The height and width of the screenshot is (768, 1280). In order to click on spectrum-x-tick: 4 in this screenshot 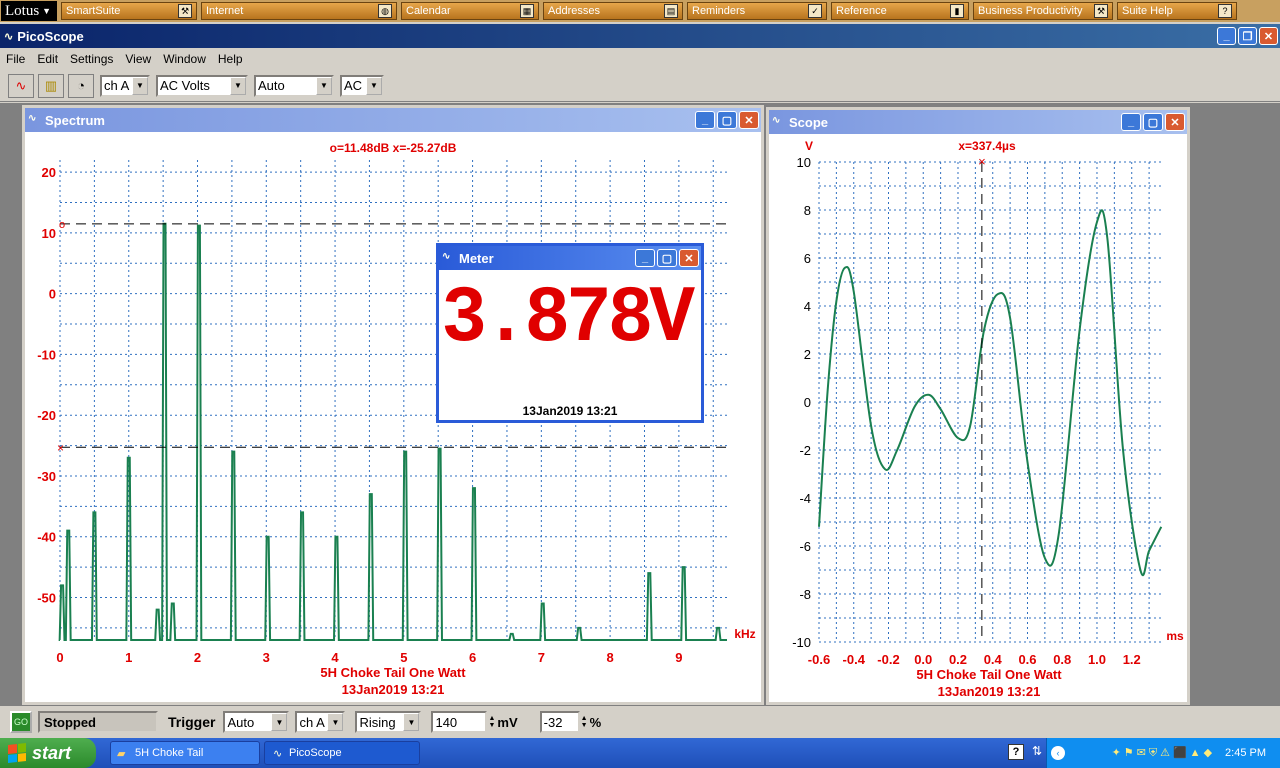, I will do `click(335, 657)`.